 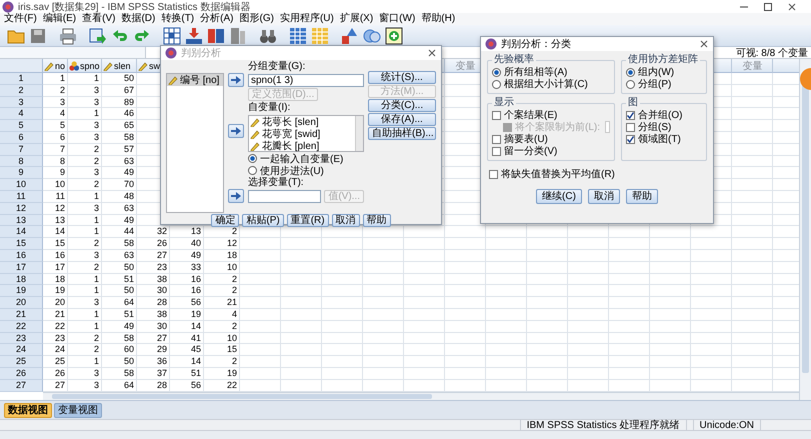 I want to click on option-label: 一起输入自变量(E), so click(x=302, y=159).